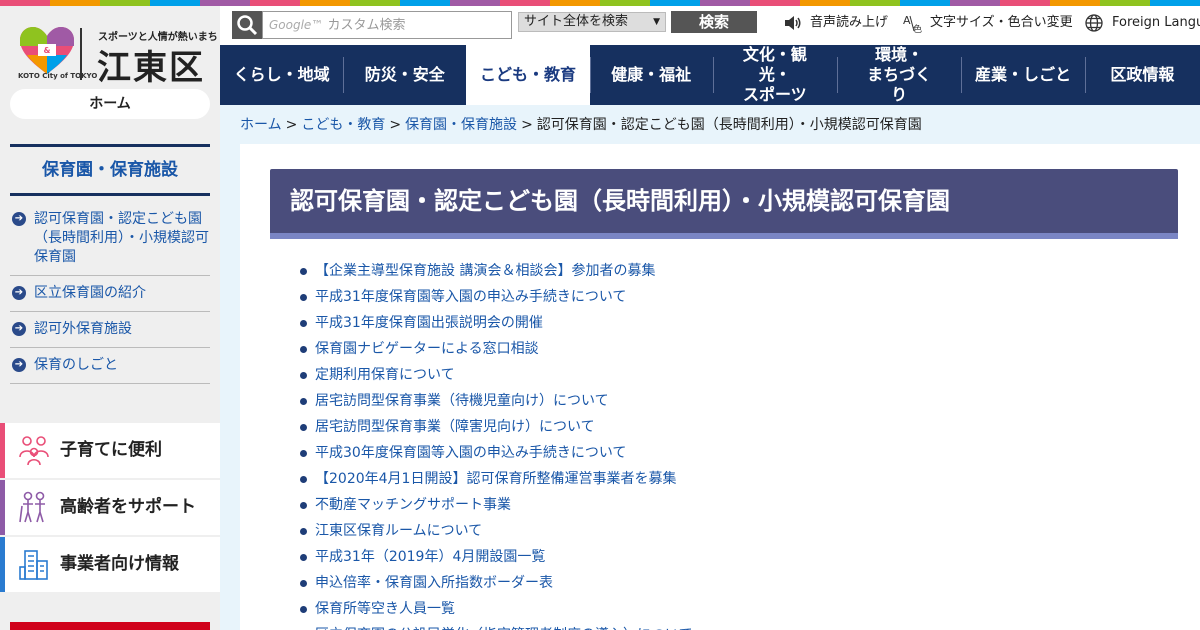  What do you see at coordinates (1001, 22) in the screenshot?
I see `text-size-label: 文字サイズ・色合い変更` at bounding box center [1001, 22].